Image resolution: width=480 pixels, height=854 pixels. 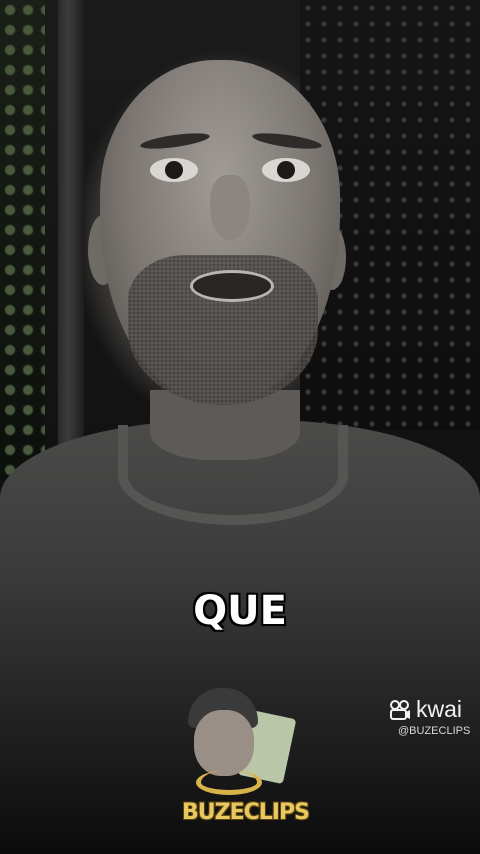 What do you see at coordinates (224, 743) in the screenshot?
I see `mascot-icon` at bounding box center [224, 743].